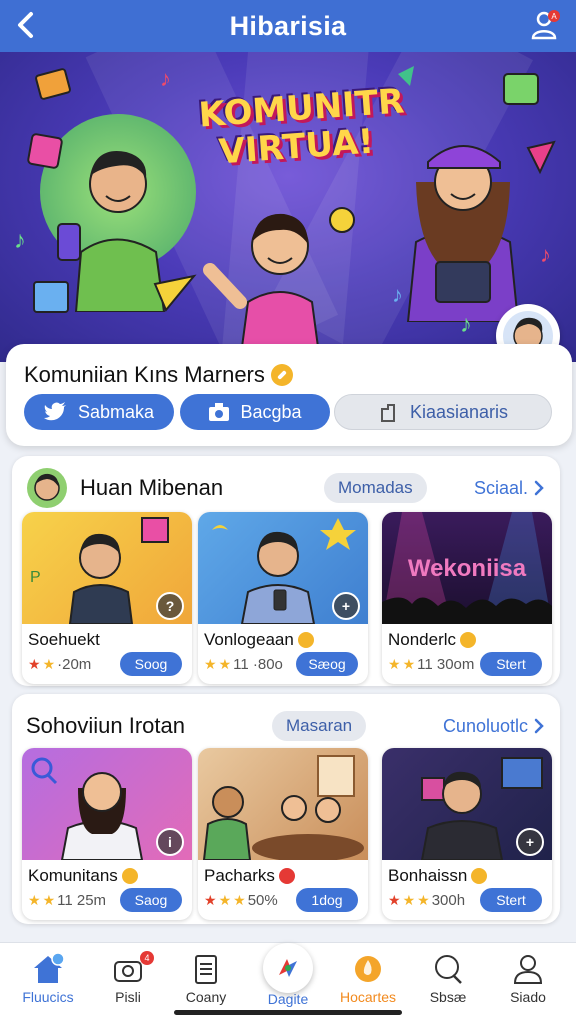  I want to click on user-alert-button: A, so click(546, 25).